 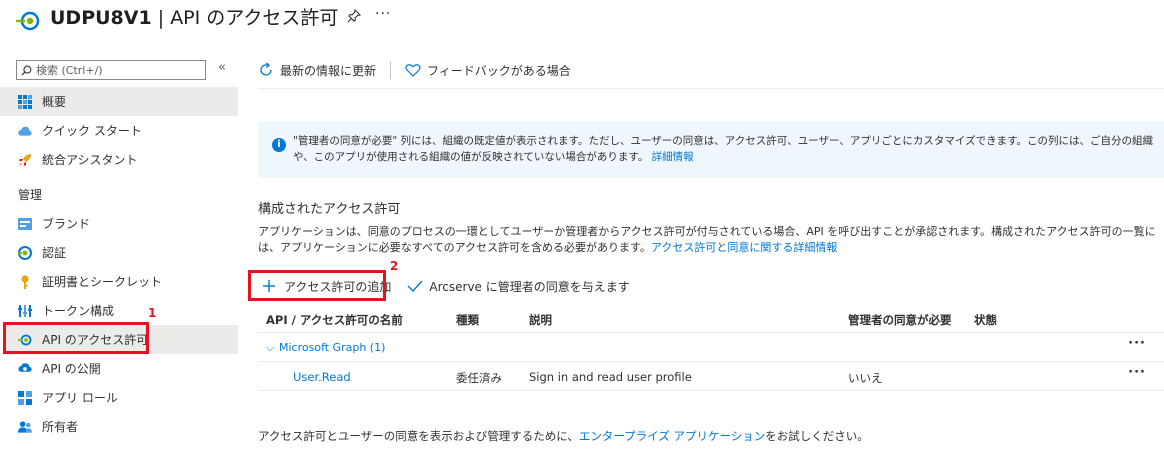 I want to click on search-box, so click(x=111, y=70).